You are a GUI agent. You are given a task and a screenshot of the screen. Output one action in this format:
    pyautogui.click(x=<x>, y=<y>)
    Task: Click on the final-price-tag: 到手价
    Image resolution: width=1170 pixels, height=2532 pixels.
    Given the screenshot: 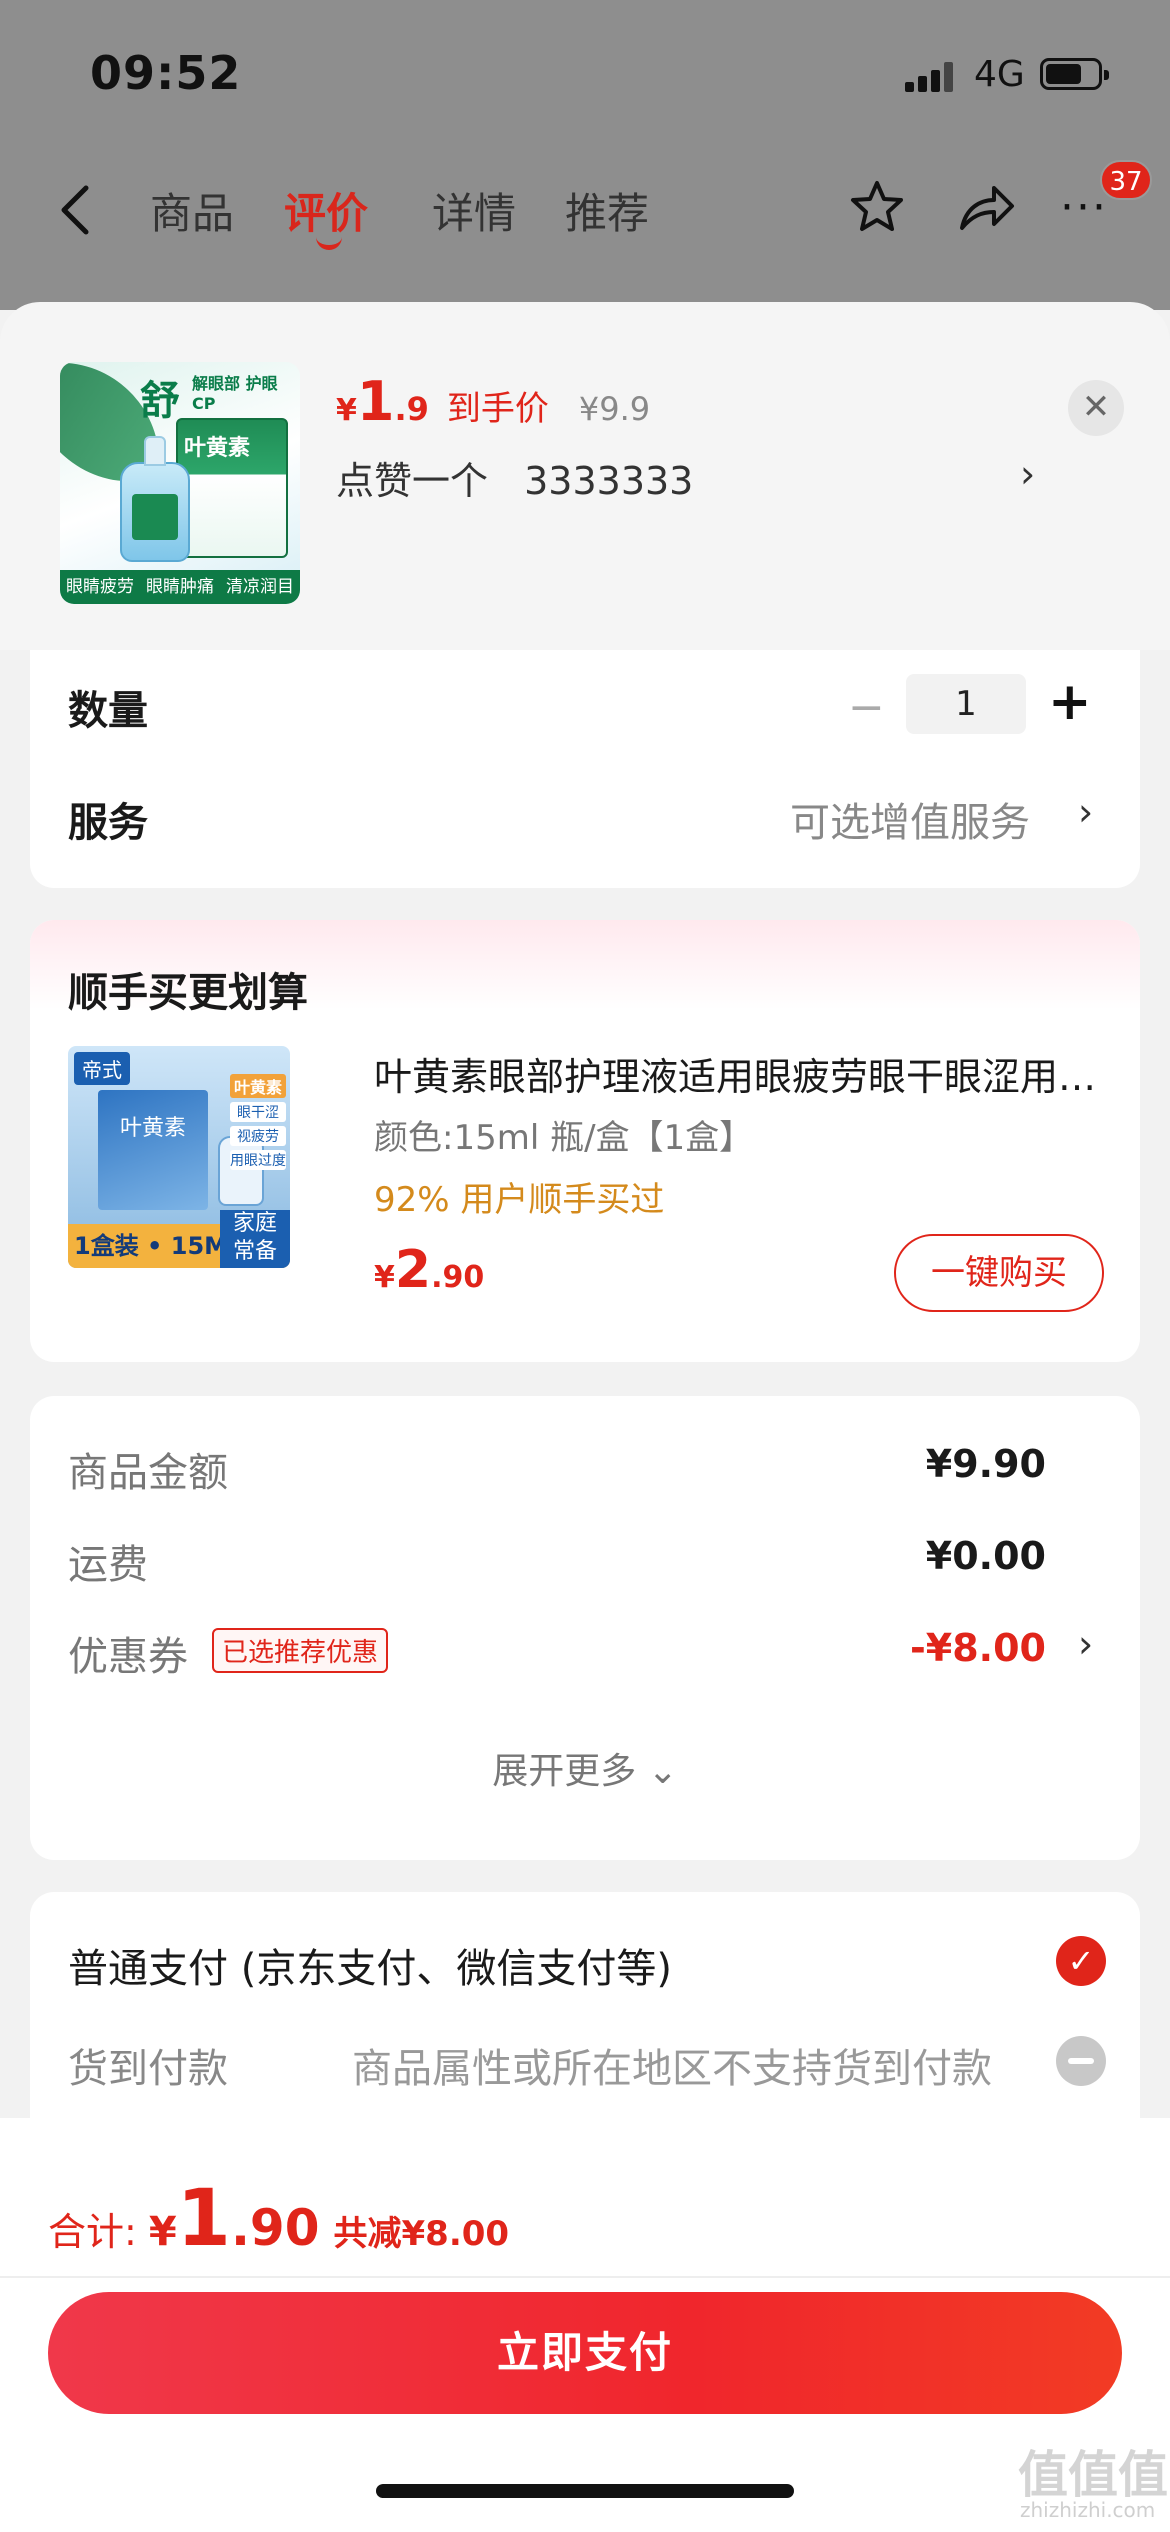 What is the action you would take?
    pyautogui.click(x=497, y=409)
    